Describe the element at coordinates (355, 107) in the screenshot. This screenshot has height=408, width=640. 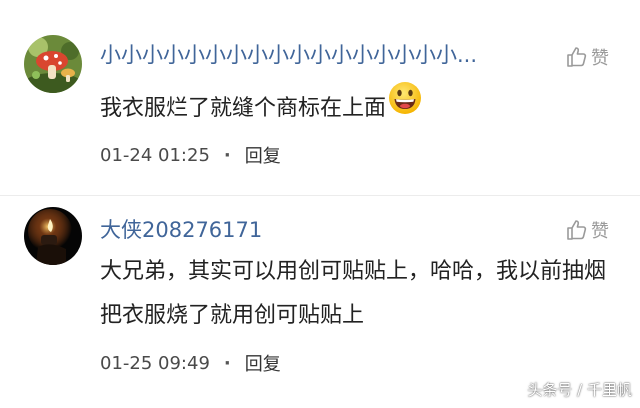
I see `comment-text: 我衣服烂了就缝个商标在上面` at that location.